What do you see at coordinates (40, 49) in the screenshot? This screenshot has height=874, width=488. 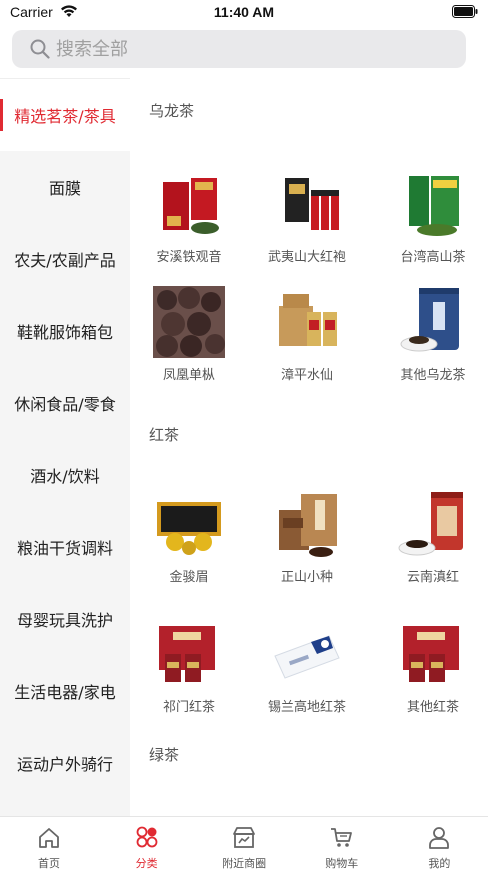 I see `search-icon` at bounding box center [40, 49].